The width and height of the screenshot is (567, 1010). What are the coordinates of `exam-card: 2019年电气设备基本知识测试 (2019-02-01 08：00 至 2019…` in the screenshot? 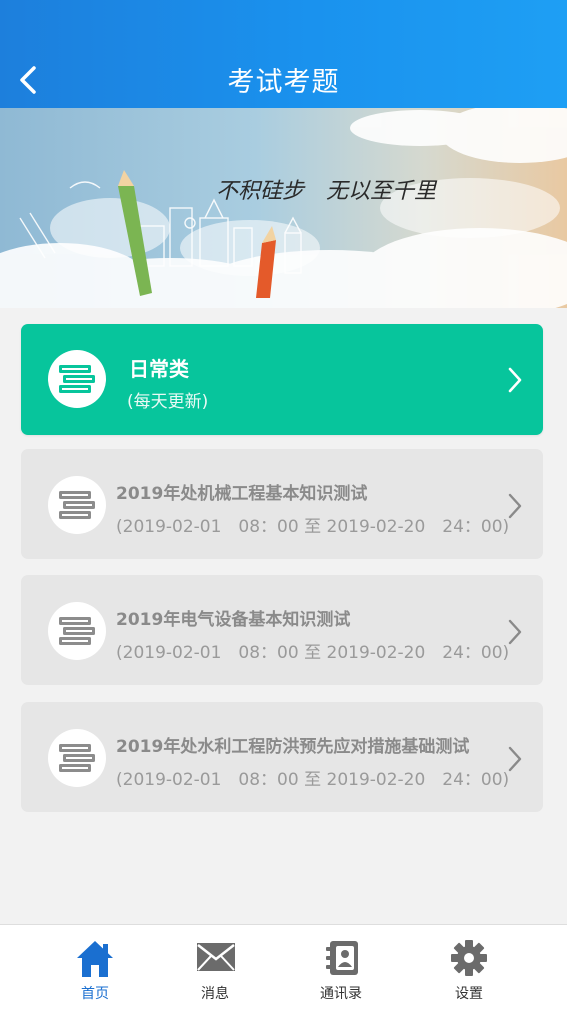 It's located at (282, 630).